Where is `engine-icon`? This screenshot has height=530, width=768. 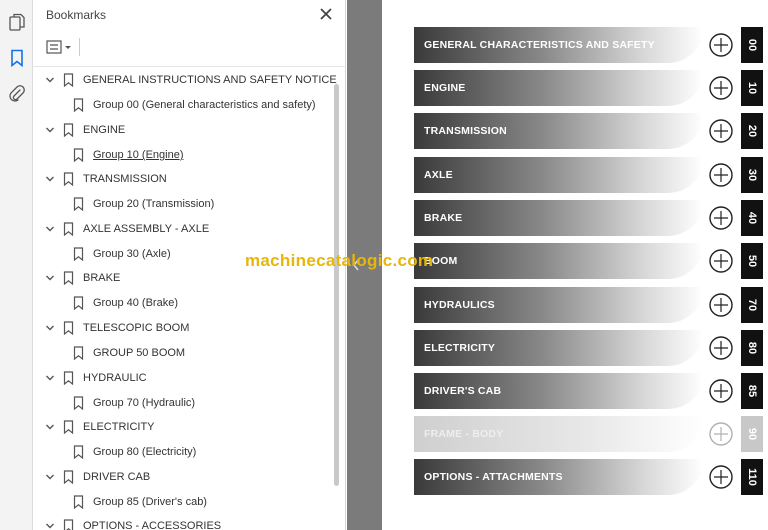
engine-icon is located at coordinates (721, 88).